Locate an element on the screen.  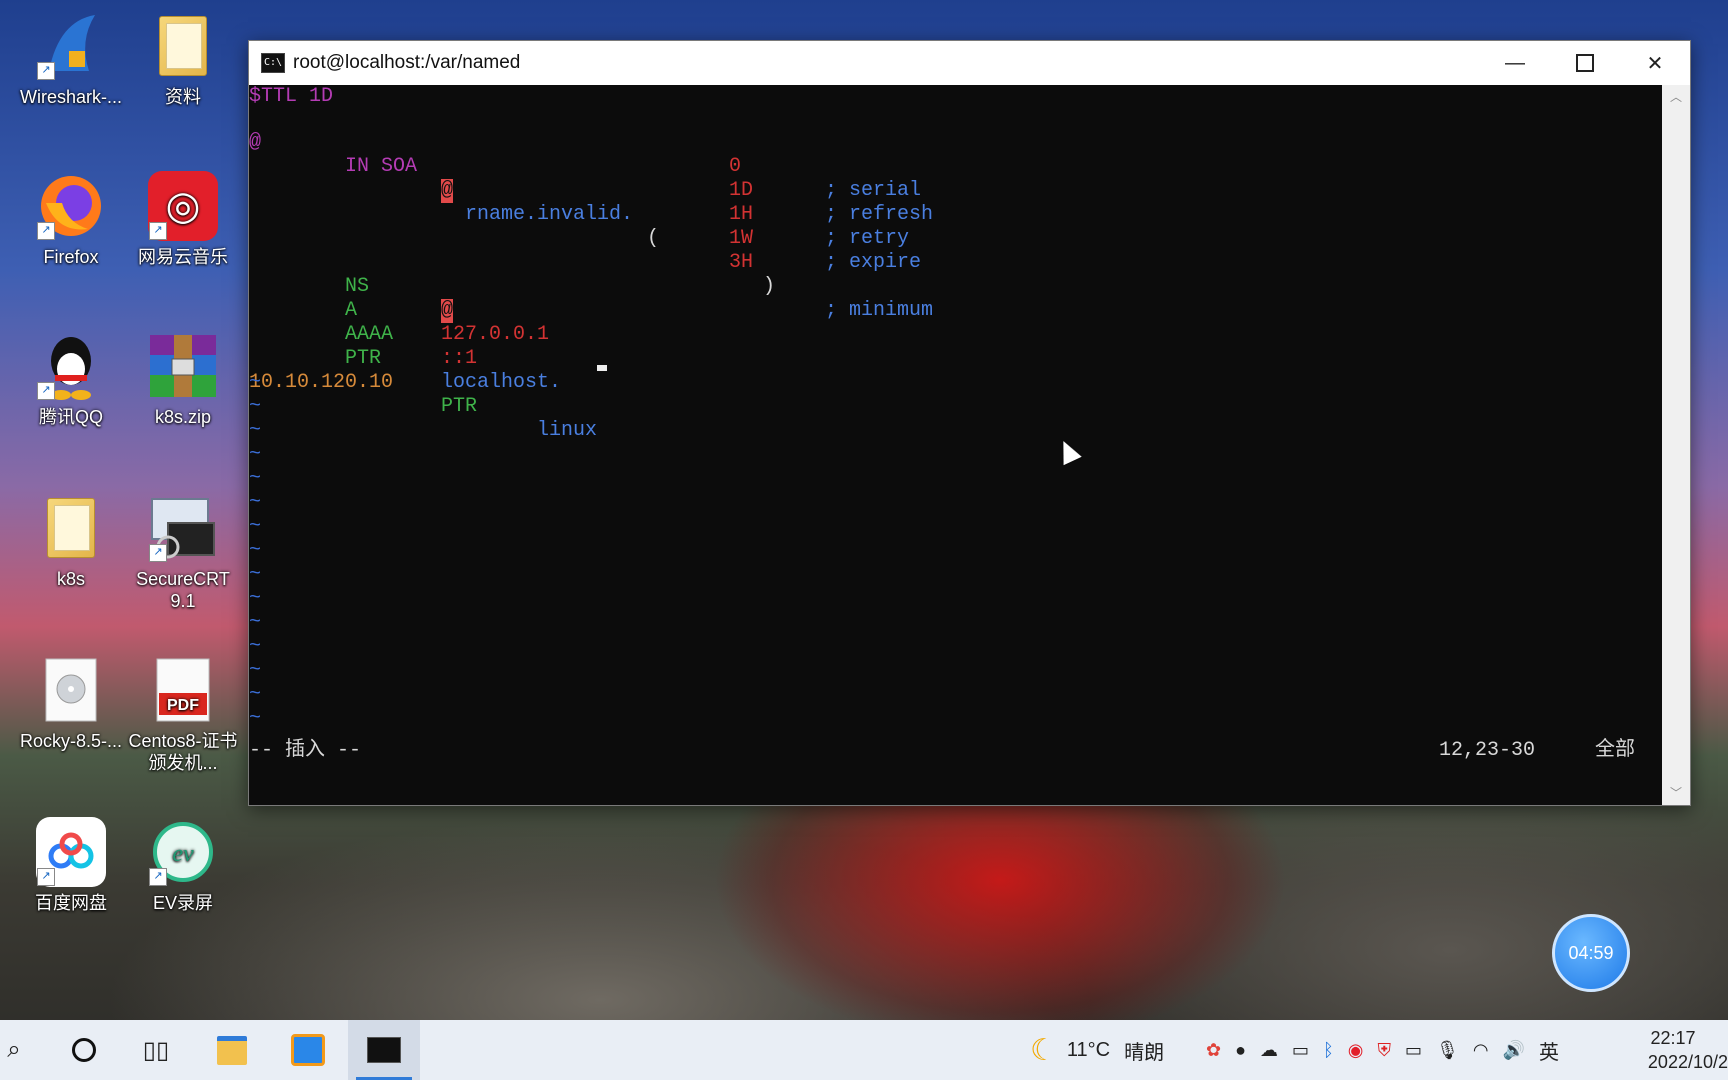
cortana-button is located at coordinates (84, 1050).